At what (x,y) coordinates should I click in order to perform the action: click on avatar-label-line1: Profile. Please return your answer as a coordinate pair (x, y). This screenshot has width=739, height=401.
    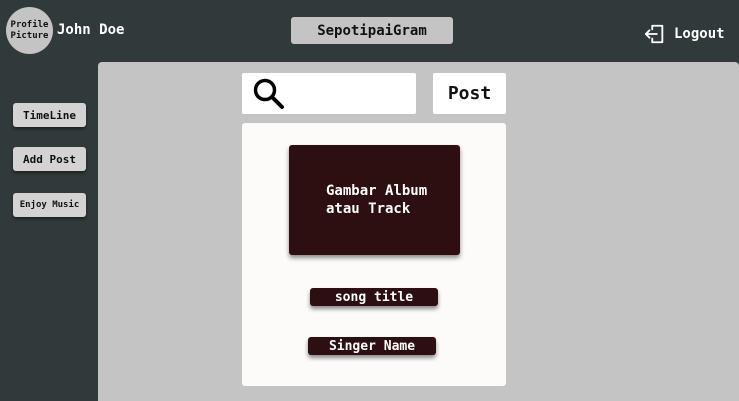
    Looking at the image, I should click on (29, 24).